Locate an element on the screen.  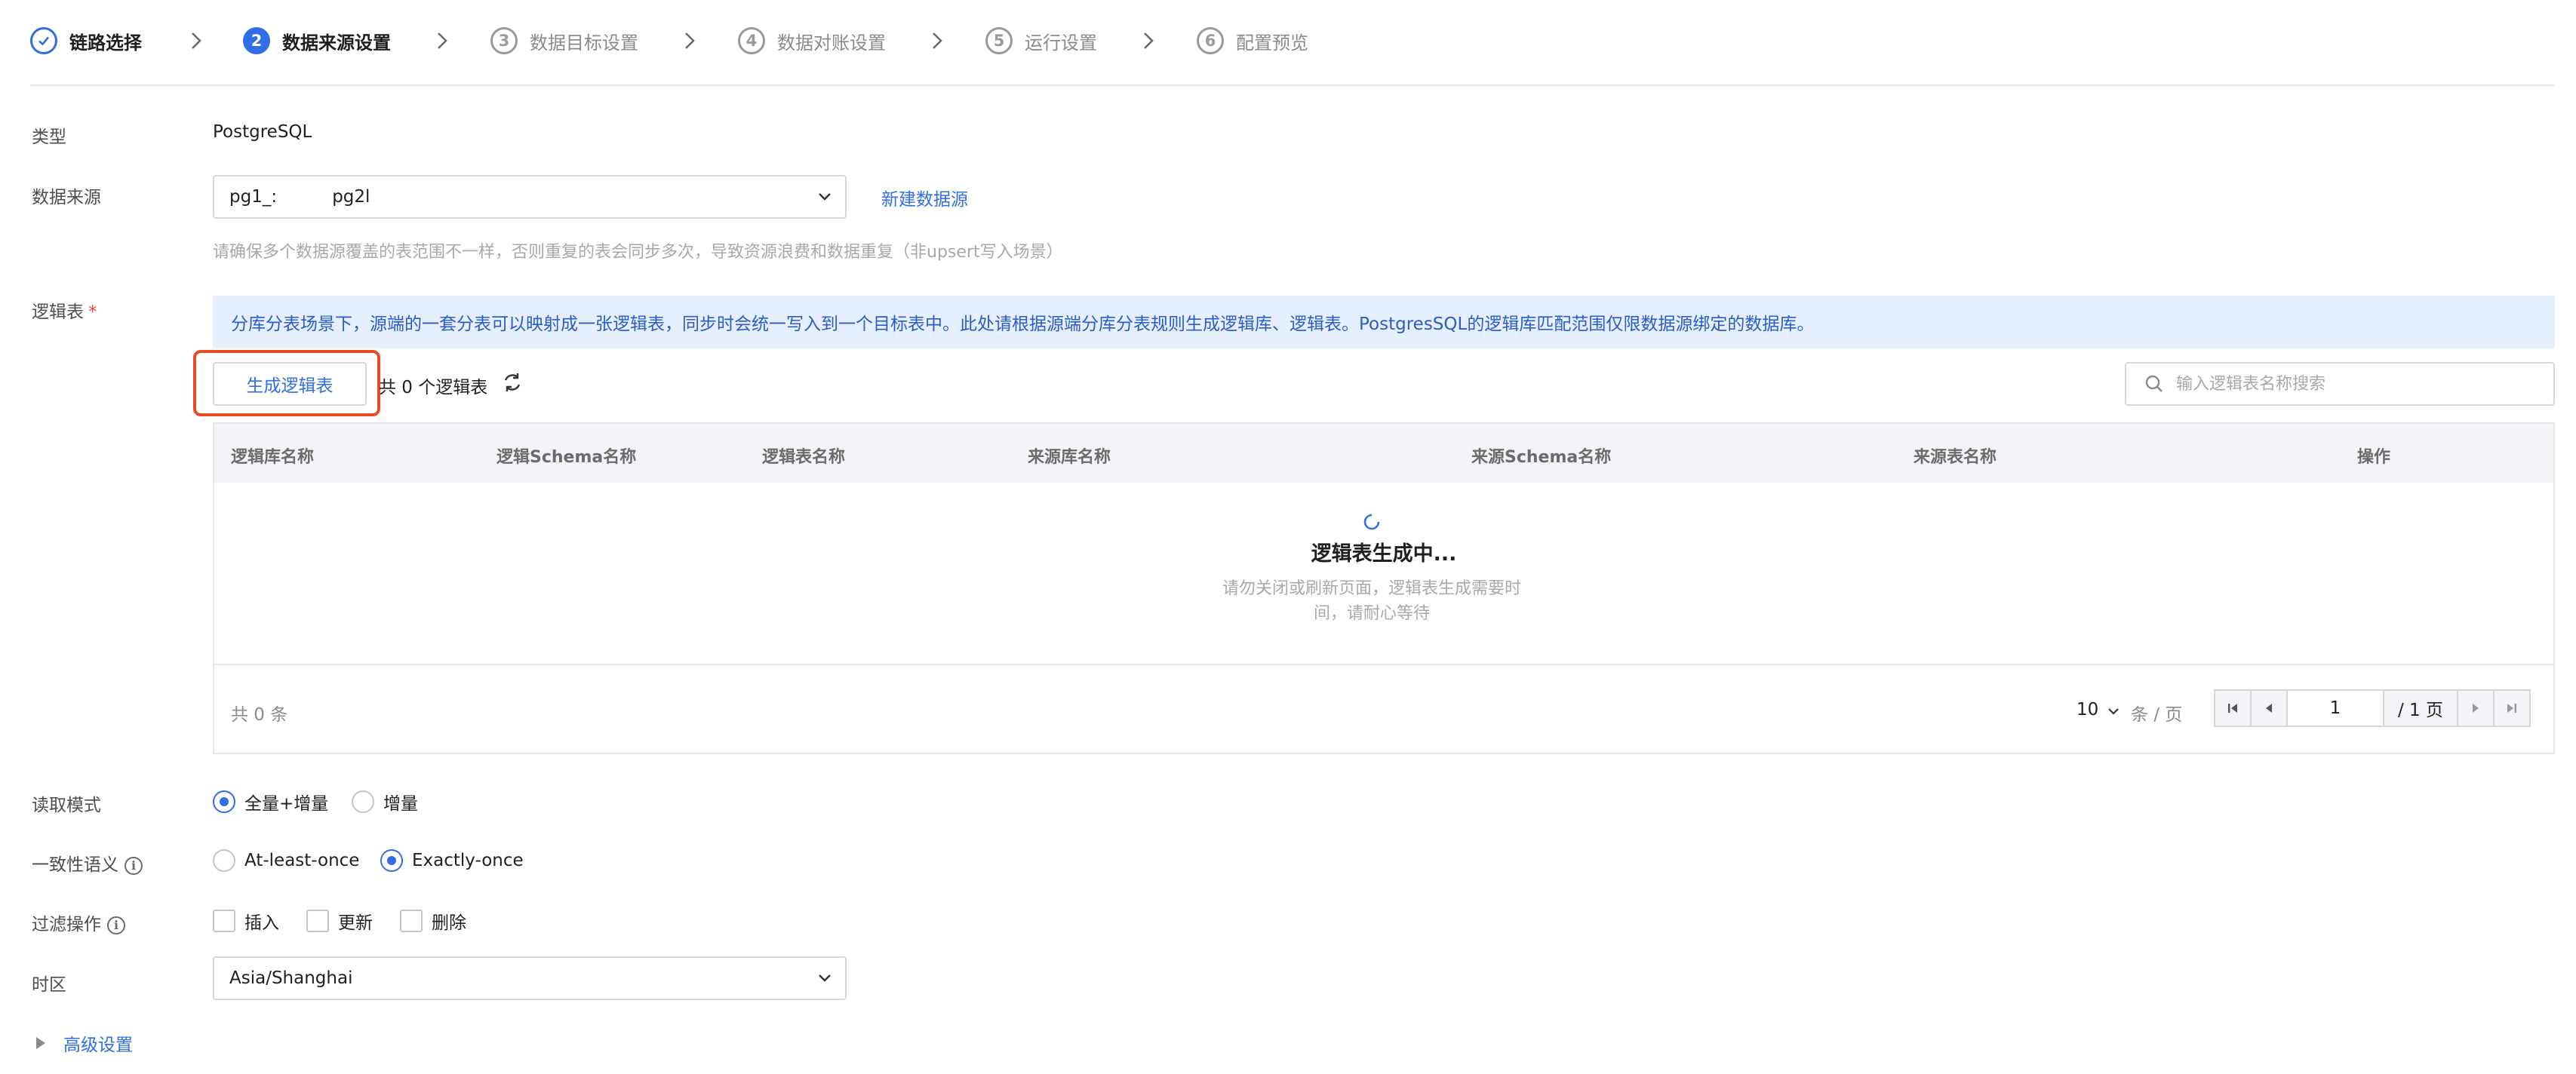
col-source-db: 来源库名称 is located at coordinates (1069, 457).